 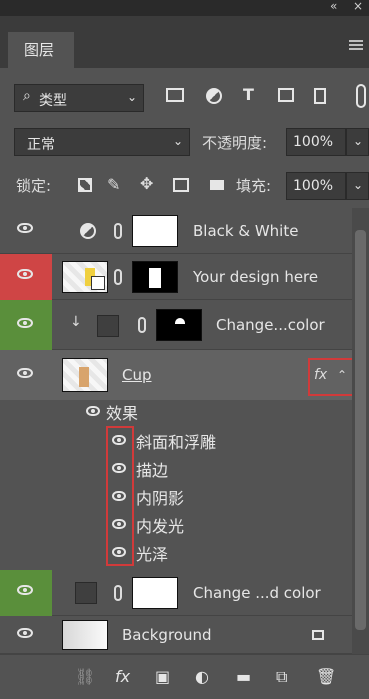 I want to click on link-layers-icon: ⛓, so click(x=85, y=676).